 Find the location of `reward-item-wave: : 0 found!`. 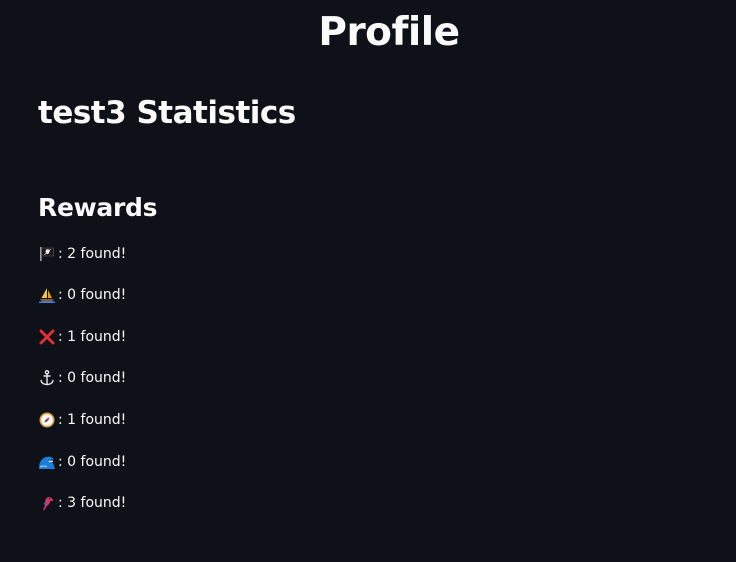

reward-item-wave: : 0 found! is located at coordinates (82, 462).